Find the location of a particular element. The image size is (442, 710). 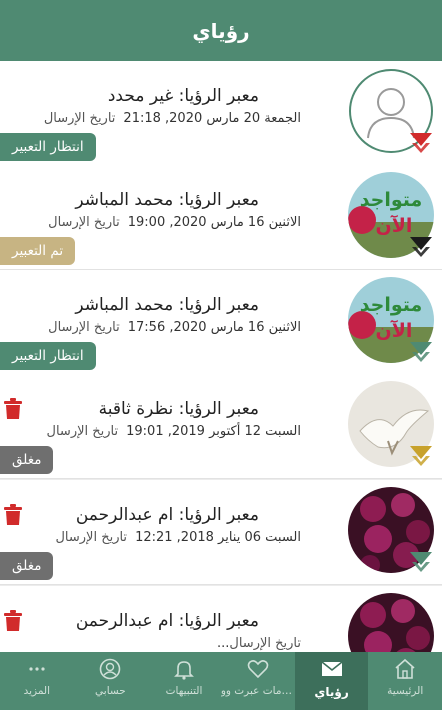

sent-date-value: الاثنين 16 مارس 2020, 17:56 is located at coordinates (214, 327).